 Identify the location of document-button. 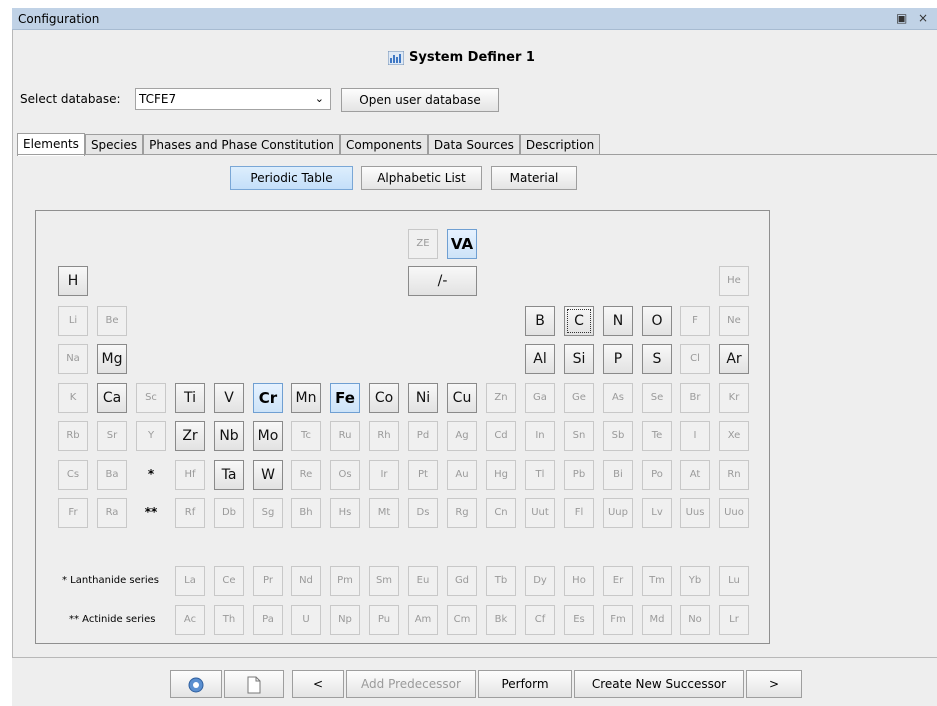
(254, 684).